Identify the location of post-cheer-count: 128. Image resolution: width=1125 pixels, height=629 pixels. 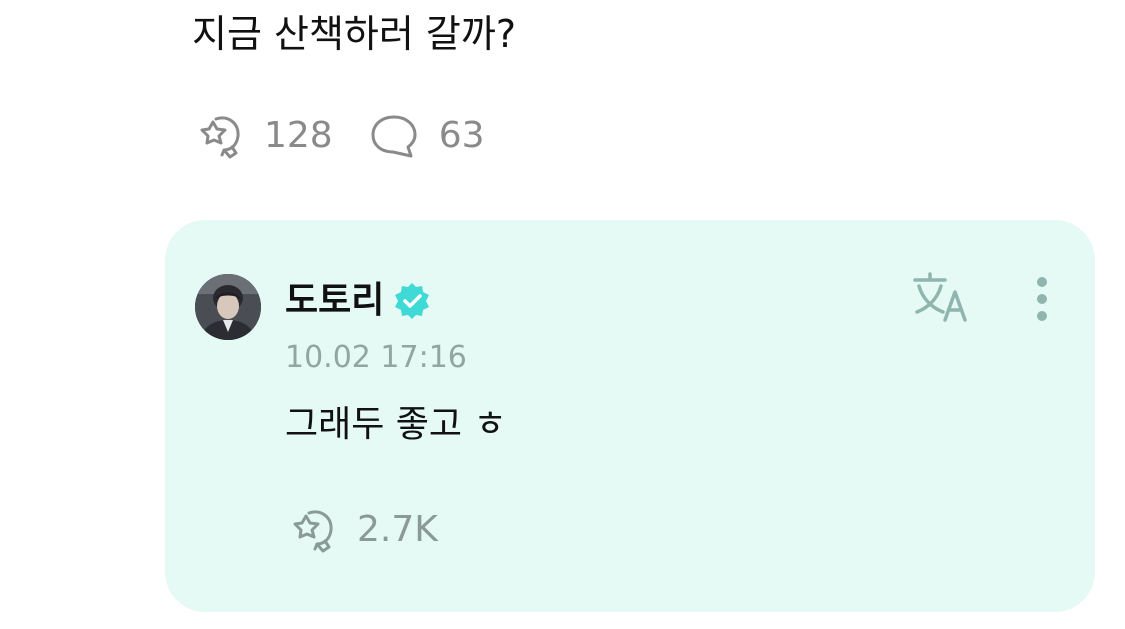
(298, 135).